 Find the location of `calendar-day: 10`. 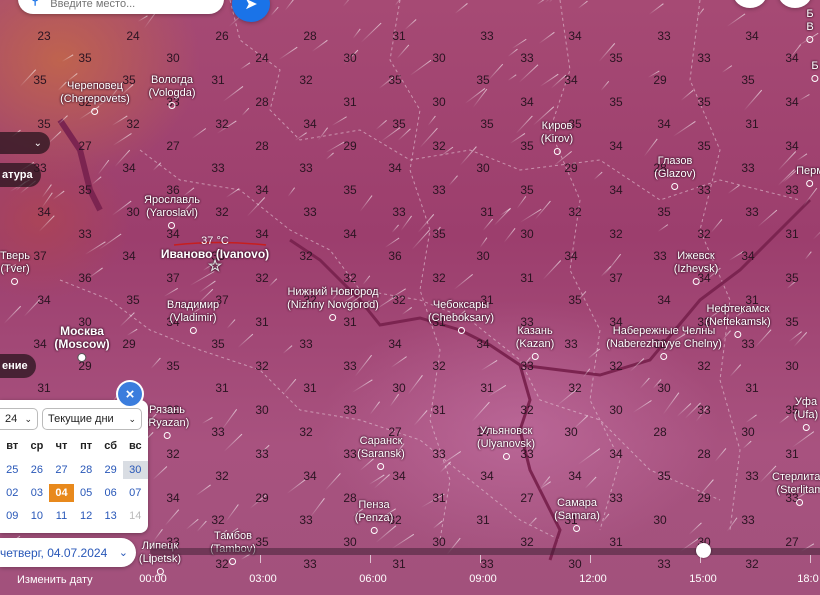

calendar-day: 10 is located at coordinates (37, 516).